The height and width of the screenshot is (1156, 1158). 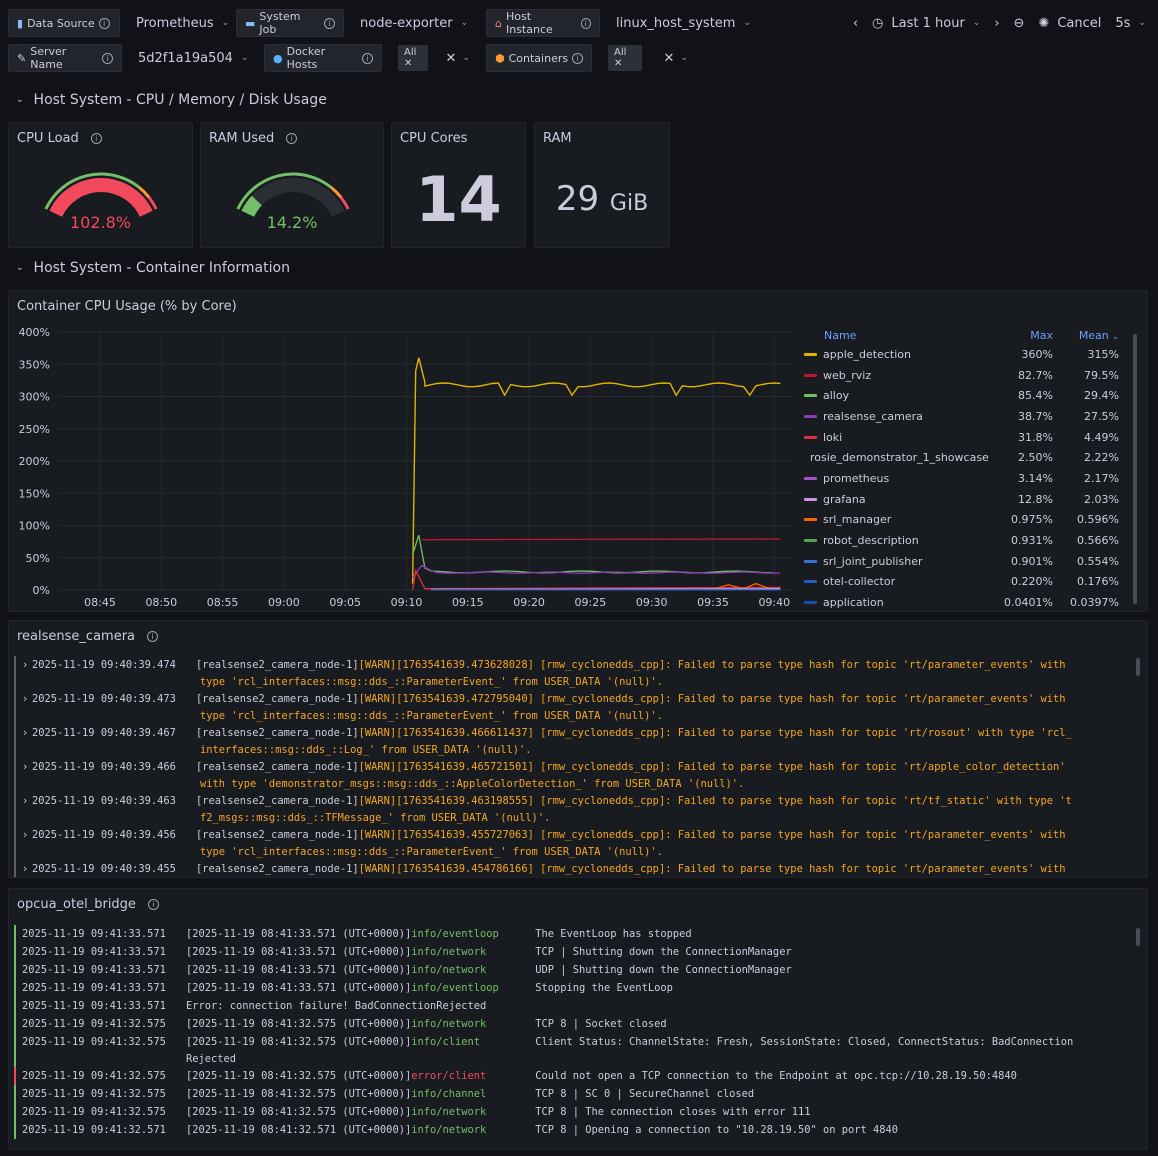 What do you see at coordinates (299, 1024) in the screenshot?
I see `log-prefix: [2025-11-19 08:41:32.575 (UTC+0000)]` at bounding box center [299, 1024].